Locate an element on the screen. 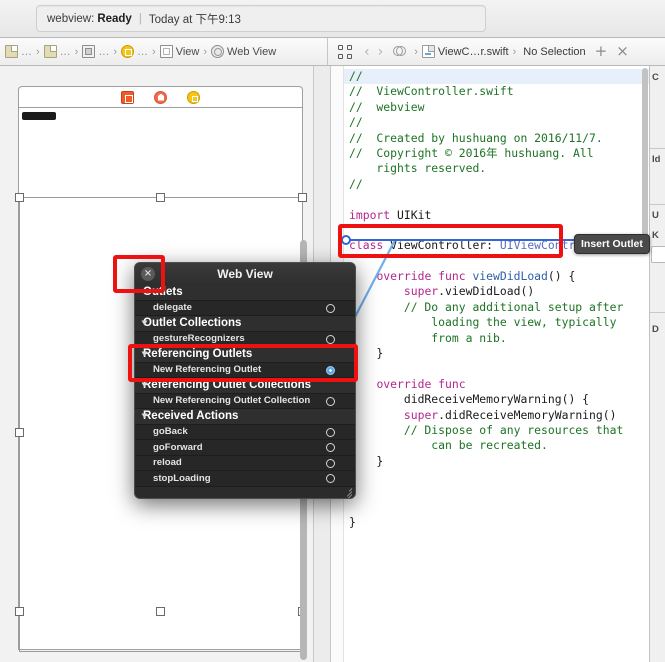  code-line-23: // Dispose of any resources that is located at coordinates (499, 430).